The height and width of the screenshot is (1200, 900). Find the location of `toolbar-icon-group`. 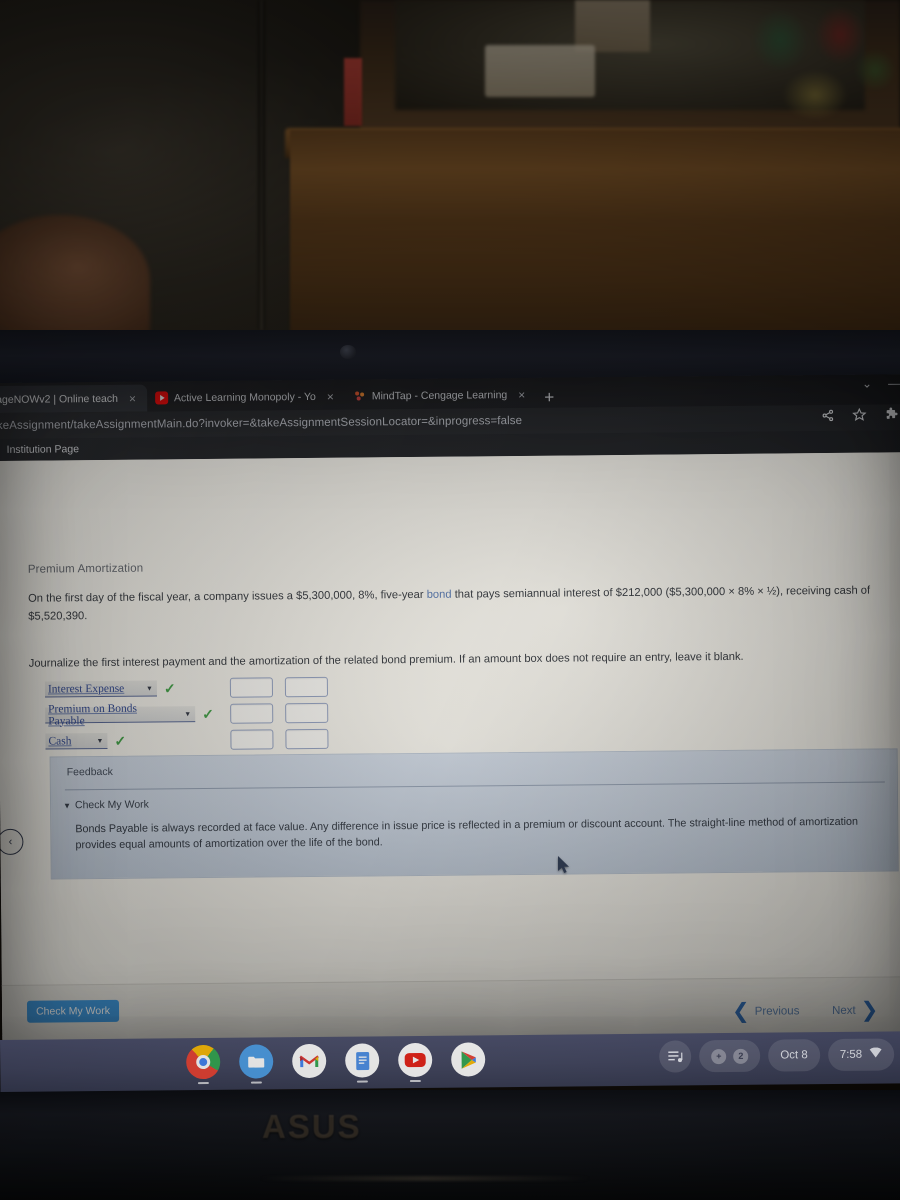

toolbar-icon-group is located at coordinates (859, 417).